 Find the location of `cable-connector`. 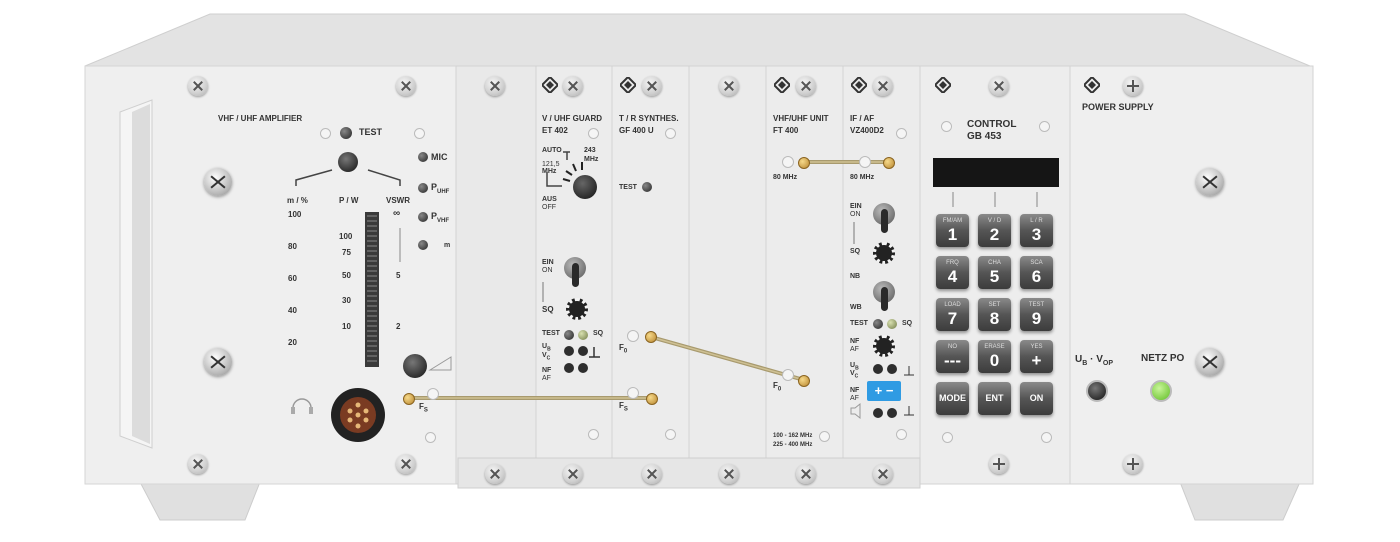

cable-connector is located at coordinates (409, 399).